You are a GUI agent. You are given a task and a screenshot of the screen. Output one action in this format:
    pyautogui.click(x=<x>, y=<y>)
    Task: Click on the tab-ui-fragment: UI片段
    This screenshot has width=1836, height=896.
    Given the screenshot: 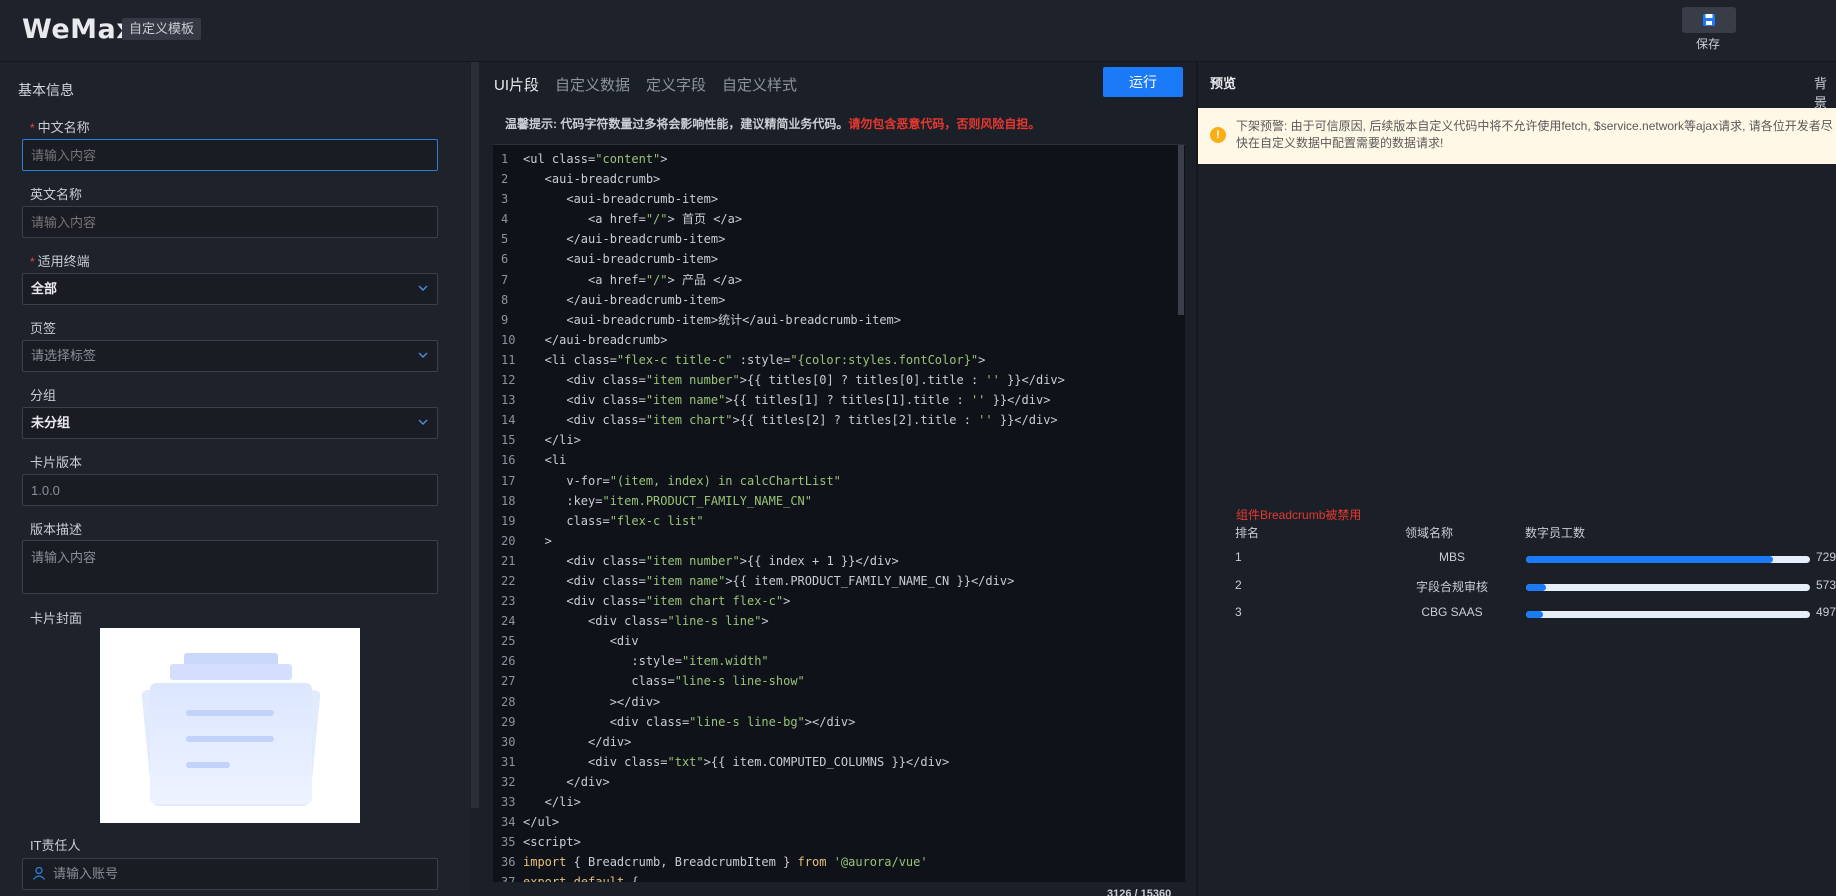 What is the action you would take?
    pyautogui.click(x=516, y=84)
    